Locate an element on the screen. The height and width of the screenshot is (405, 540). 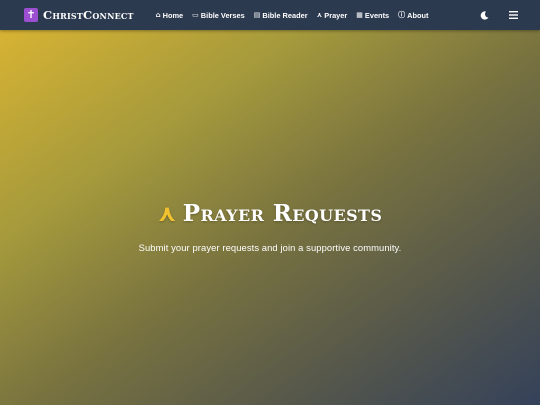
menu-button is located at coordinates (513, 15).